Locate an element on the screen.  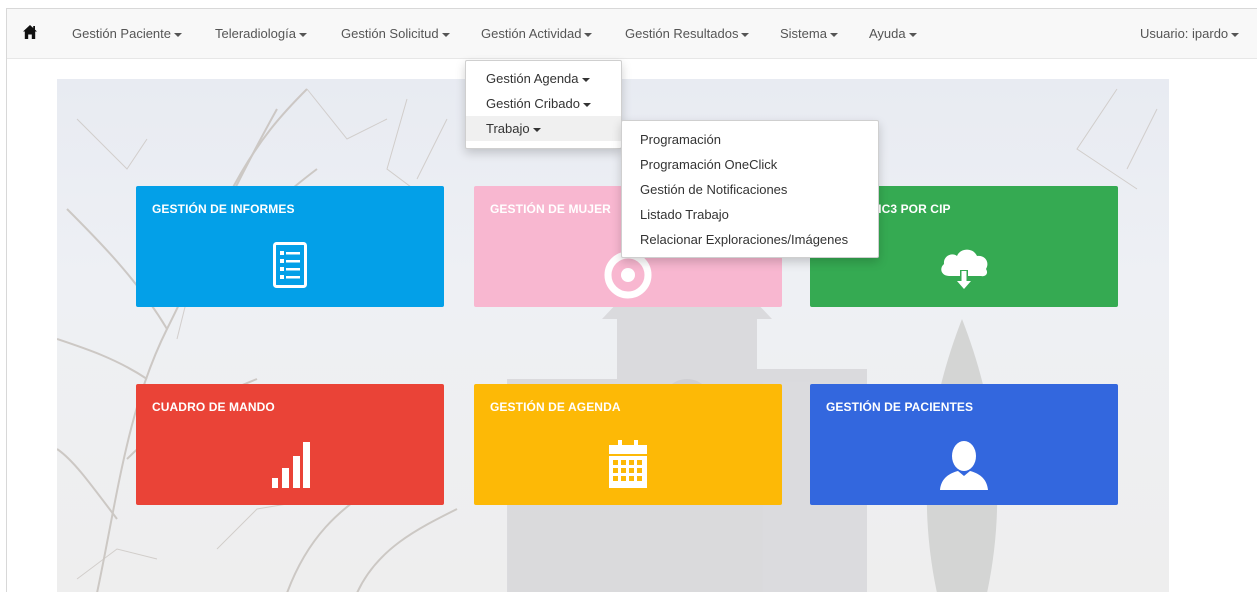
nav-teleradiologia: Teleradiología is located at coordinates (261, 33).